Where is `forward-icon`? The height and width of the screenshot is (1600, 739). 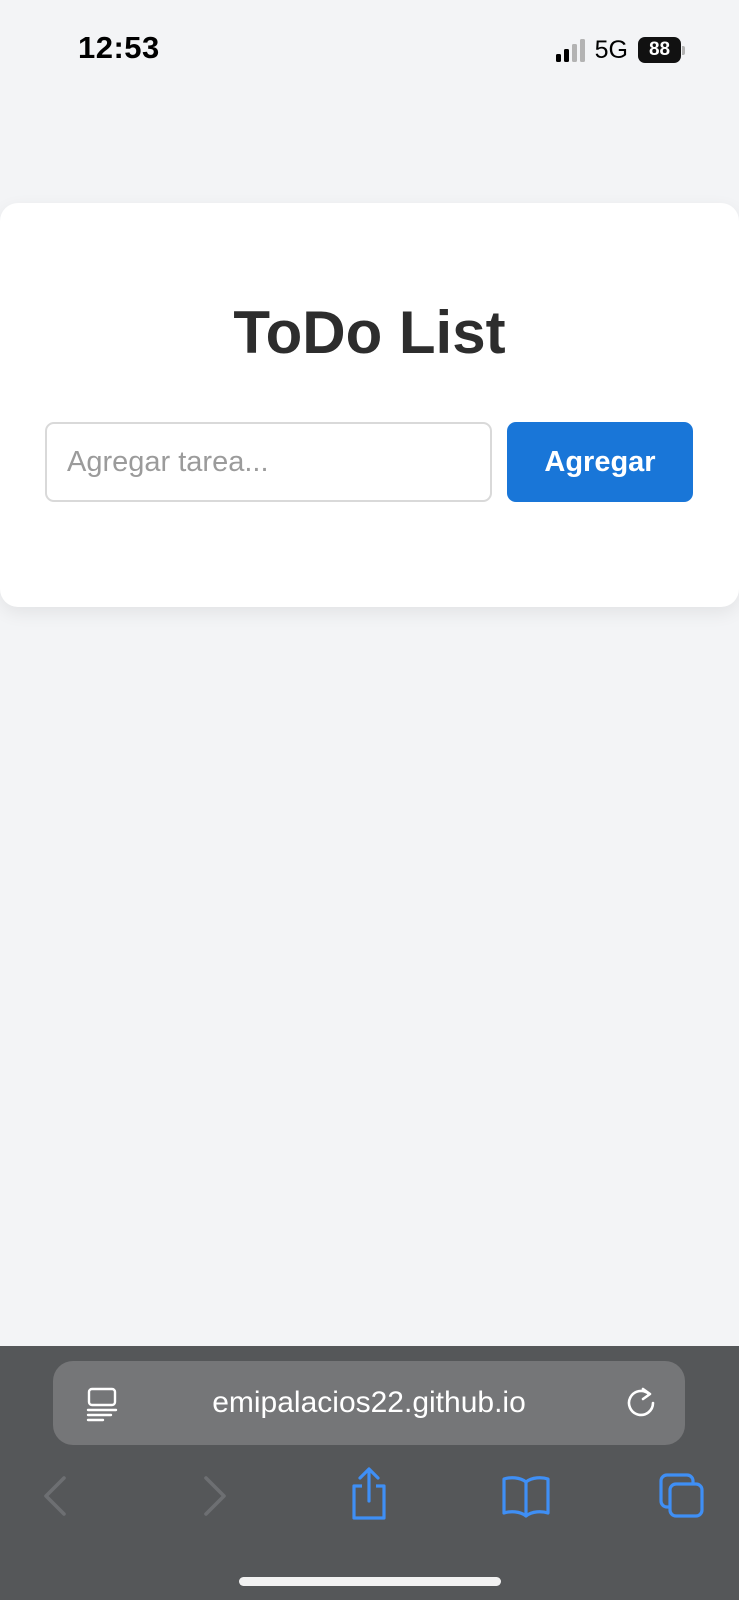 forward-icon is located at coordinates (214, 1496).